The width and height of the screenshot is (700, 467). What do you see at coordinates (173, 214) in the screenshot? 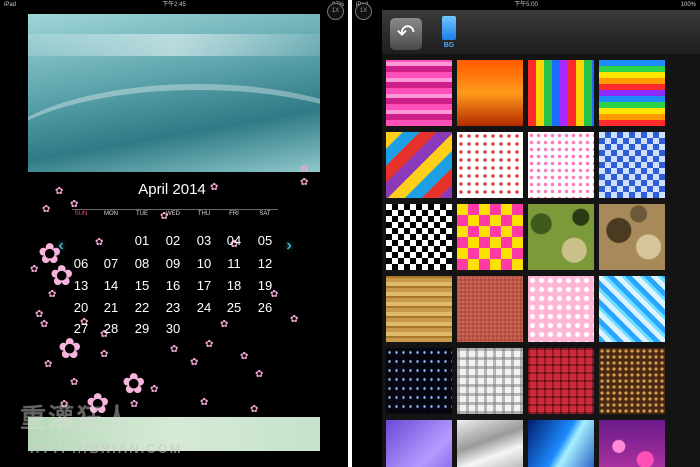
I see `weekday-label: WED` at bounding box center [173, 214].